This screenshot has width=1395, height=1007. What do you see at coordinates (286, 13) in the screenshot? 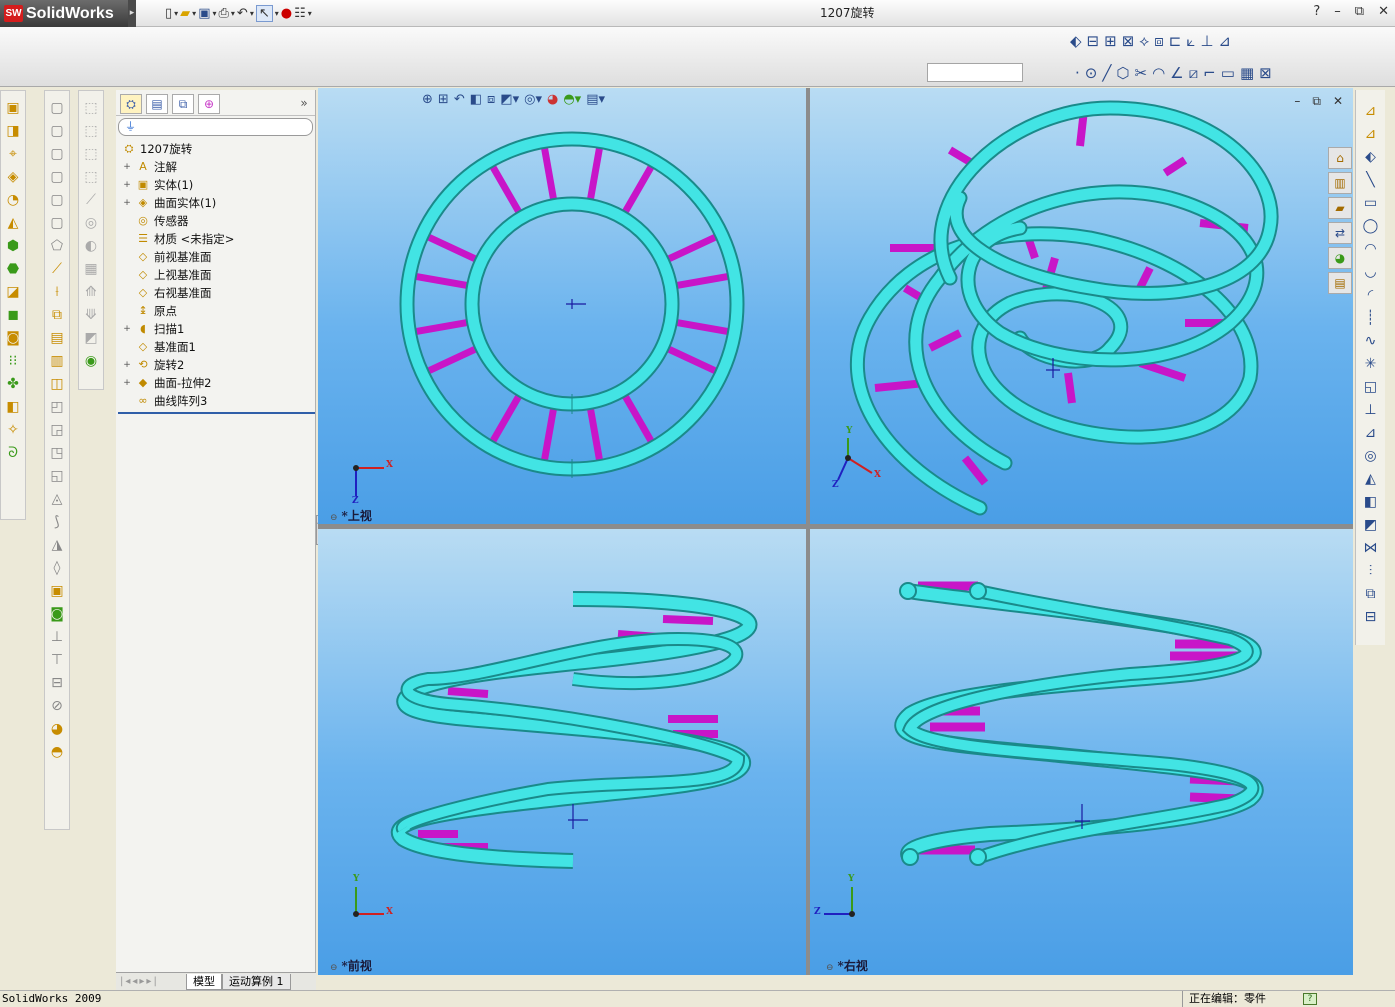
I see `rebuild-traffic-light-icon: ●` at bounding box center [286, 13].